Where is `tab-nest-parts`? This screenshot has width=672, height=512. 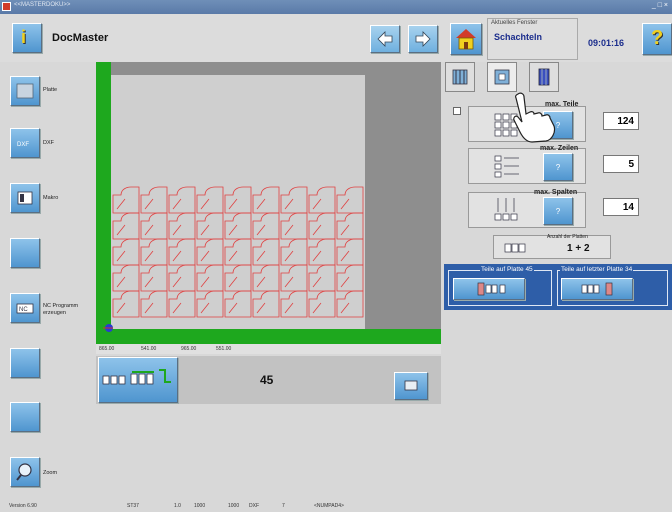
tab-nest-parts is located at coordinates (502, 77).